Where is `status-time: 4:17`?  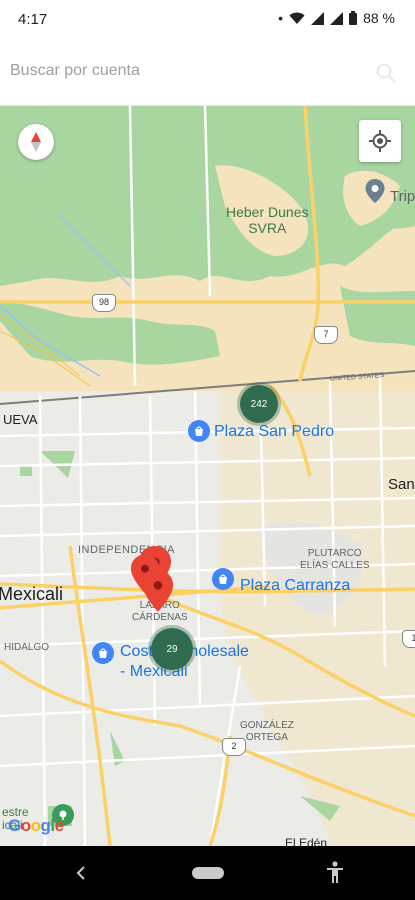 status-time: 4:17 is located at coordinates (33, 19).